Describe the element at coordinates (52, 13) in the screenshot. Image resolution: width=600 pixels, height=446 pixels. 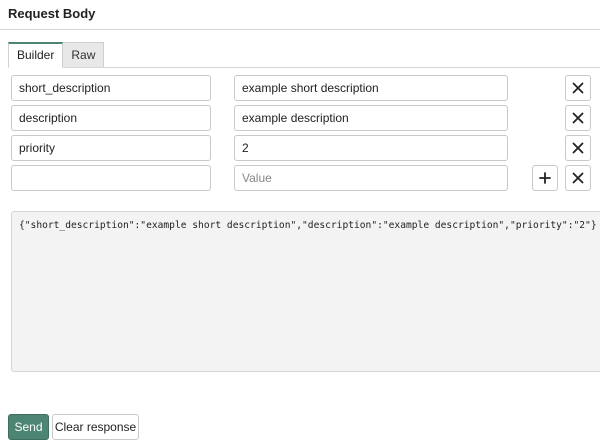
I see `section-title: Request Body` at that location.